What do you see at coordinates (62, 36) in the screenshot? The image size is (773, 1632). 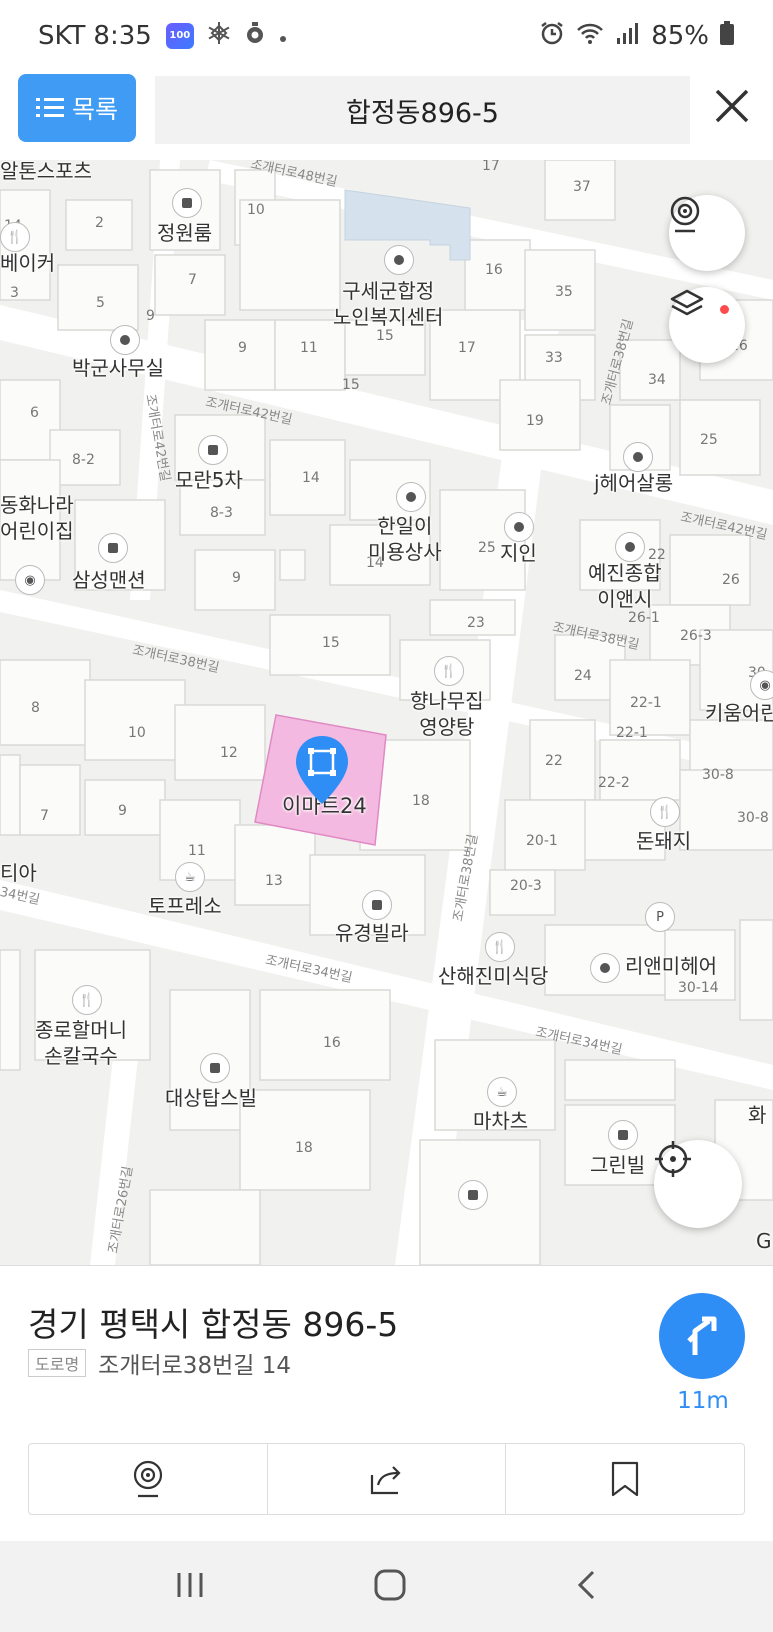 I see `carrier-label: SKT` at bounding box center [62, 36].